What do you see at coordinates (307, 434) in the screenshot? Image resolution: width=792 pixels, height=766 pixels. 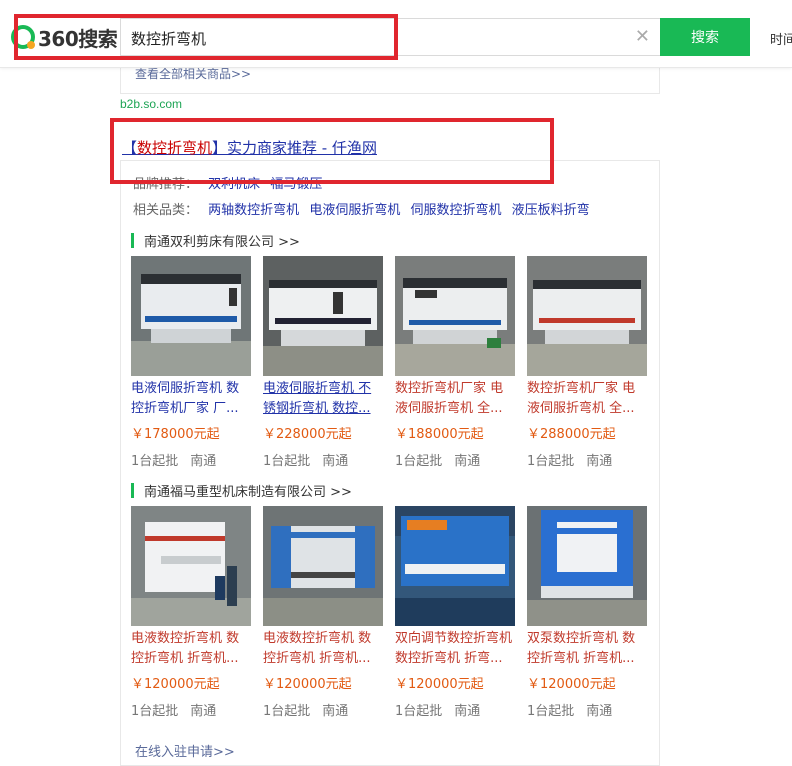 I see `product-price: ￥228000元起` at bounding box center [307, 434].